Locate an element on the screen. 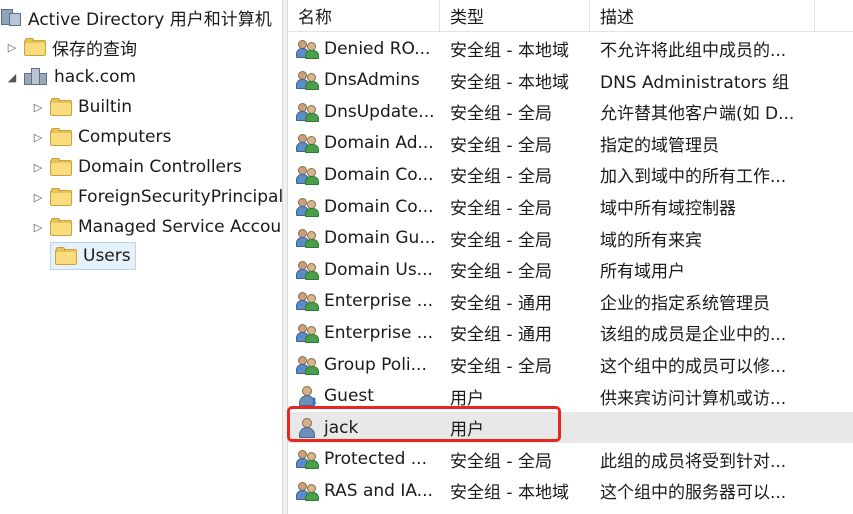  tree-item-label: 保存的查询 is located at coordinates (94, 49).